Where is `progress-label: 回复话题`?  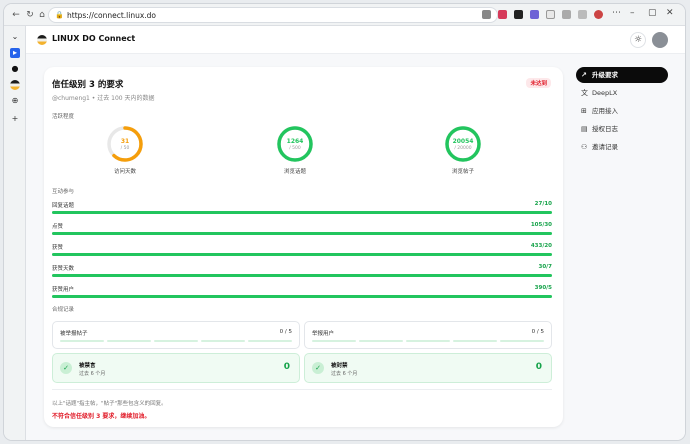
progress-label: 回复话题 is located at coordinates (63, 206).